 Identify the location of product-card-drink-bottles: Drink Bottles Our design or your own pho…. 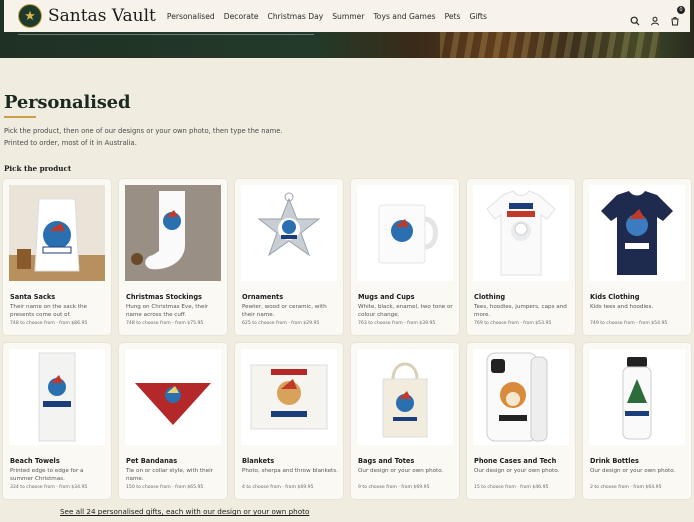
(637, 421).